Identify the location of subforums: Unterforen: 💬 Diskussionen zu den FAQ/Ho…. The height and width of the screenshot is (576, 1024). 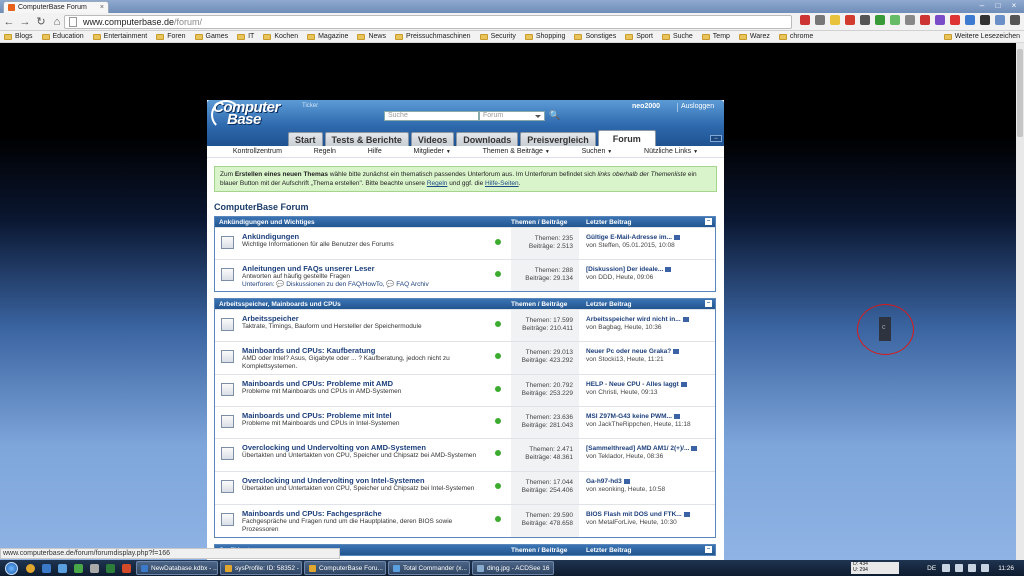
(364, 285).